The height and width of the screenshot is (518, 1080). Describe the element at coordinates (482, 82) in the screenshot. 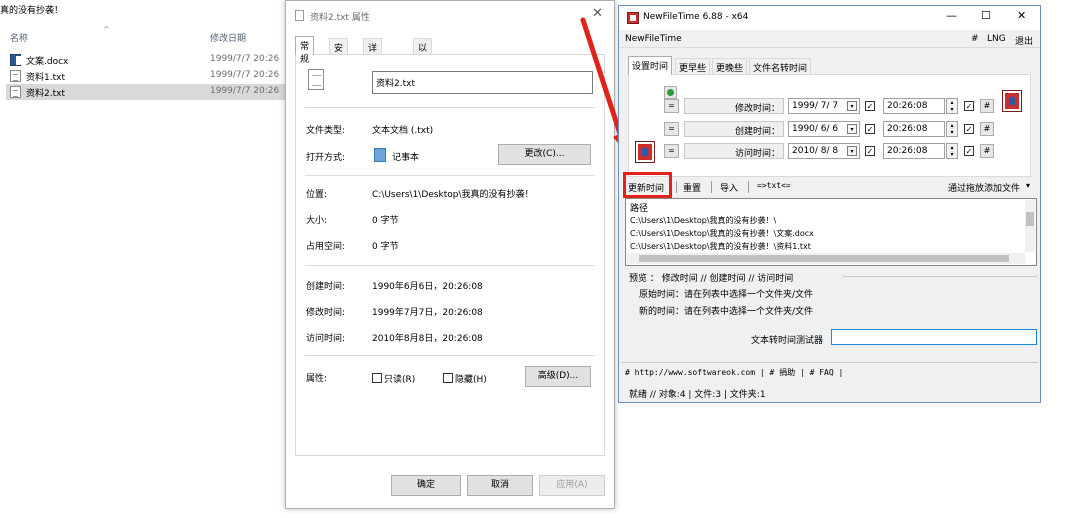

I see `file-name-field: 资料2.txt` at that location.